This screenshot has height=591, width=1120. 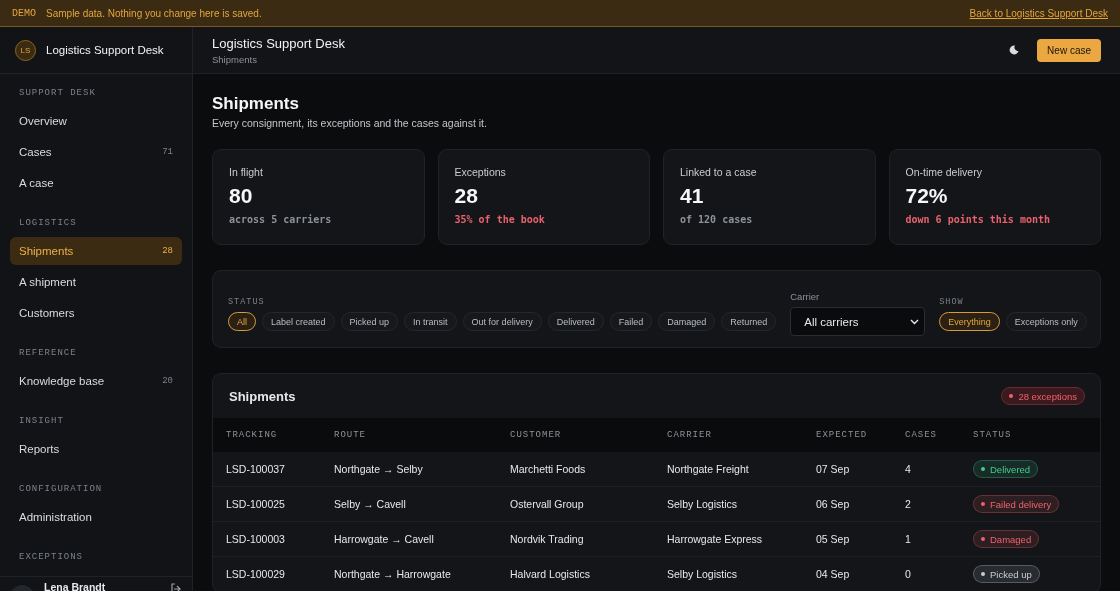 I want to click on filter-label: STATUS, so click(x=247, y=302).